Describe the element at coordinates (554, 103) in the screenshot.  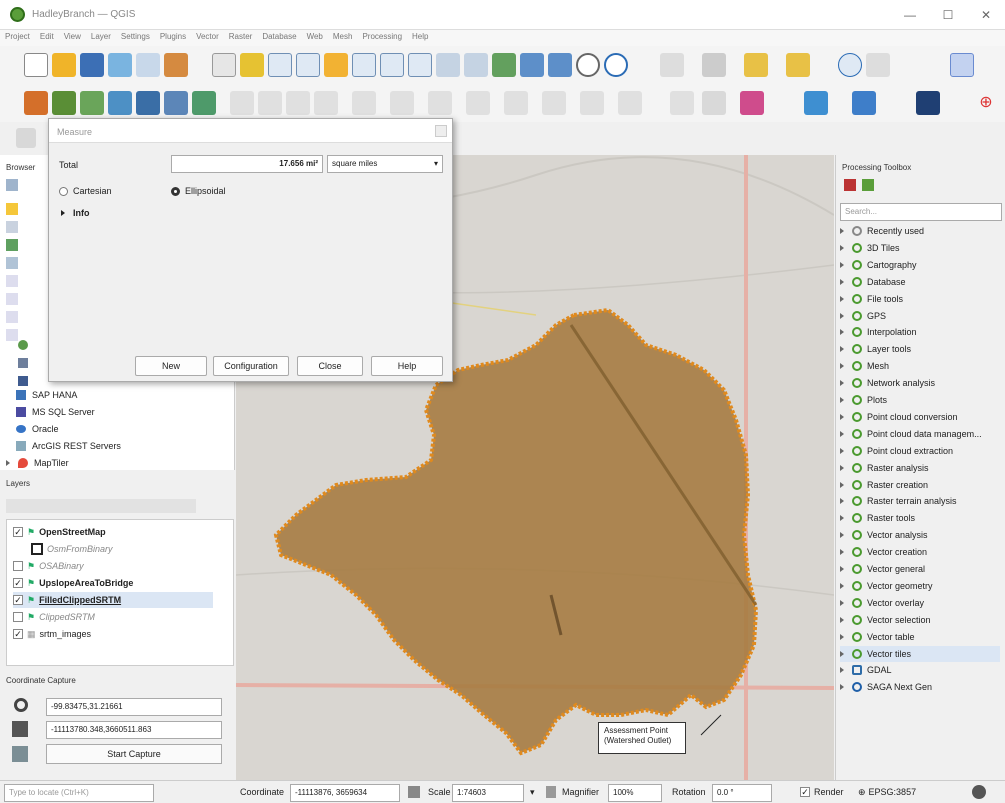
I see `paste-features-icon` at that location.